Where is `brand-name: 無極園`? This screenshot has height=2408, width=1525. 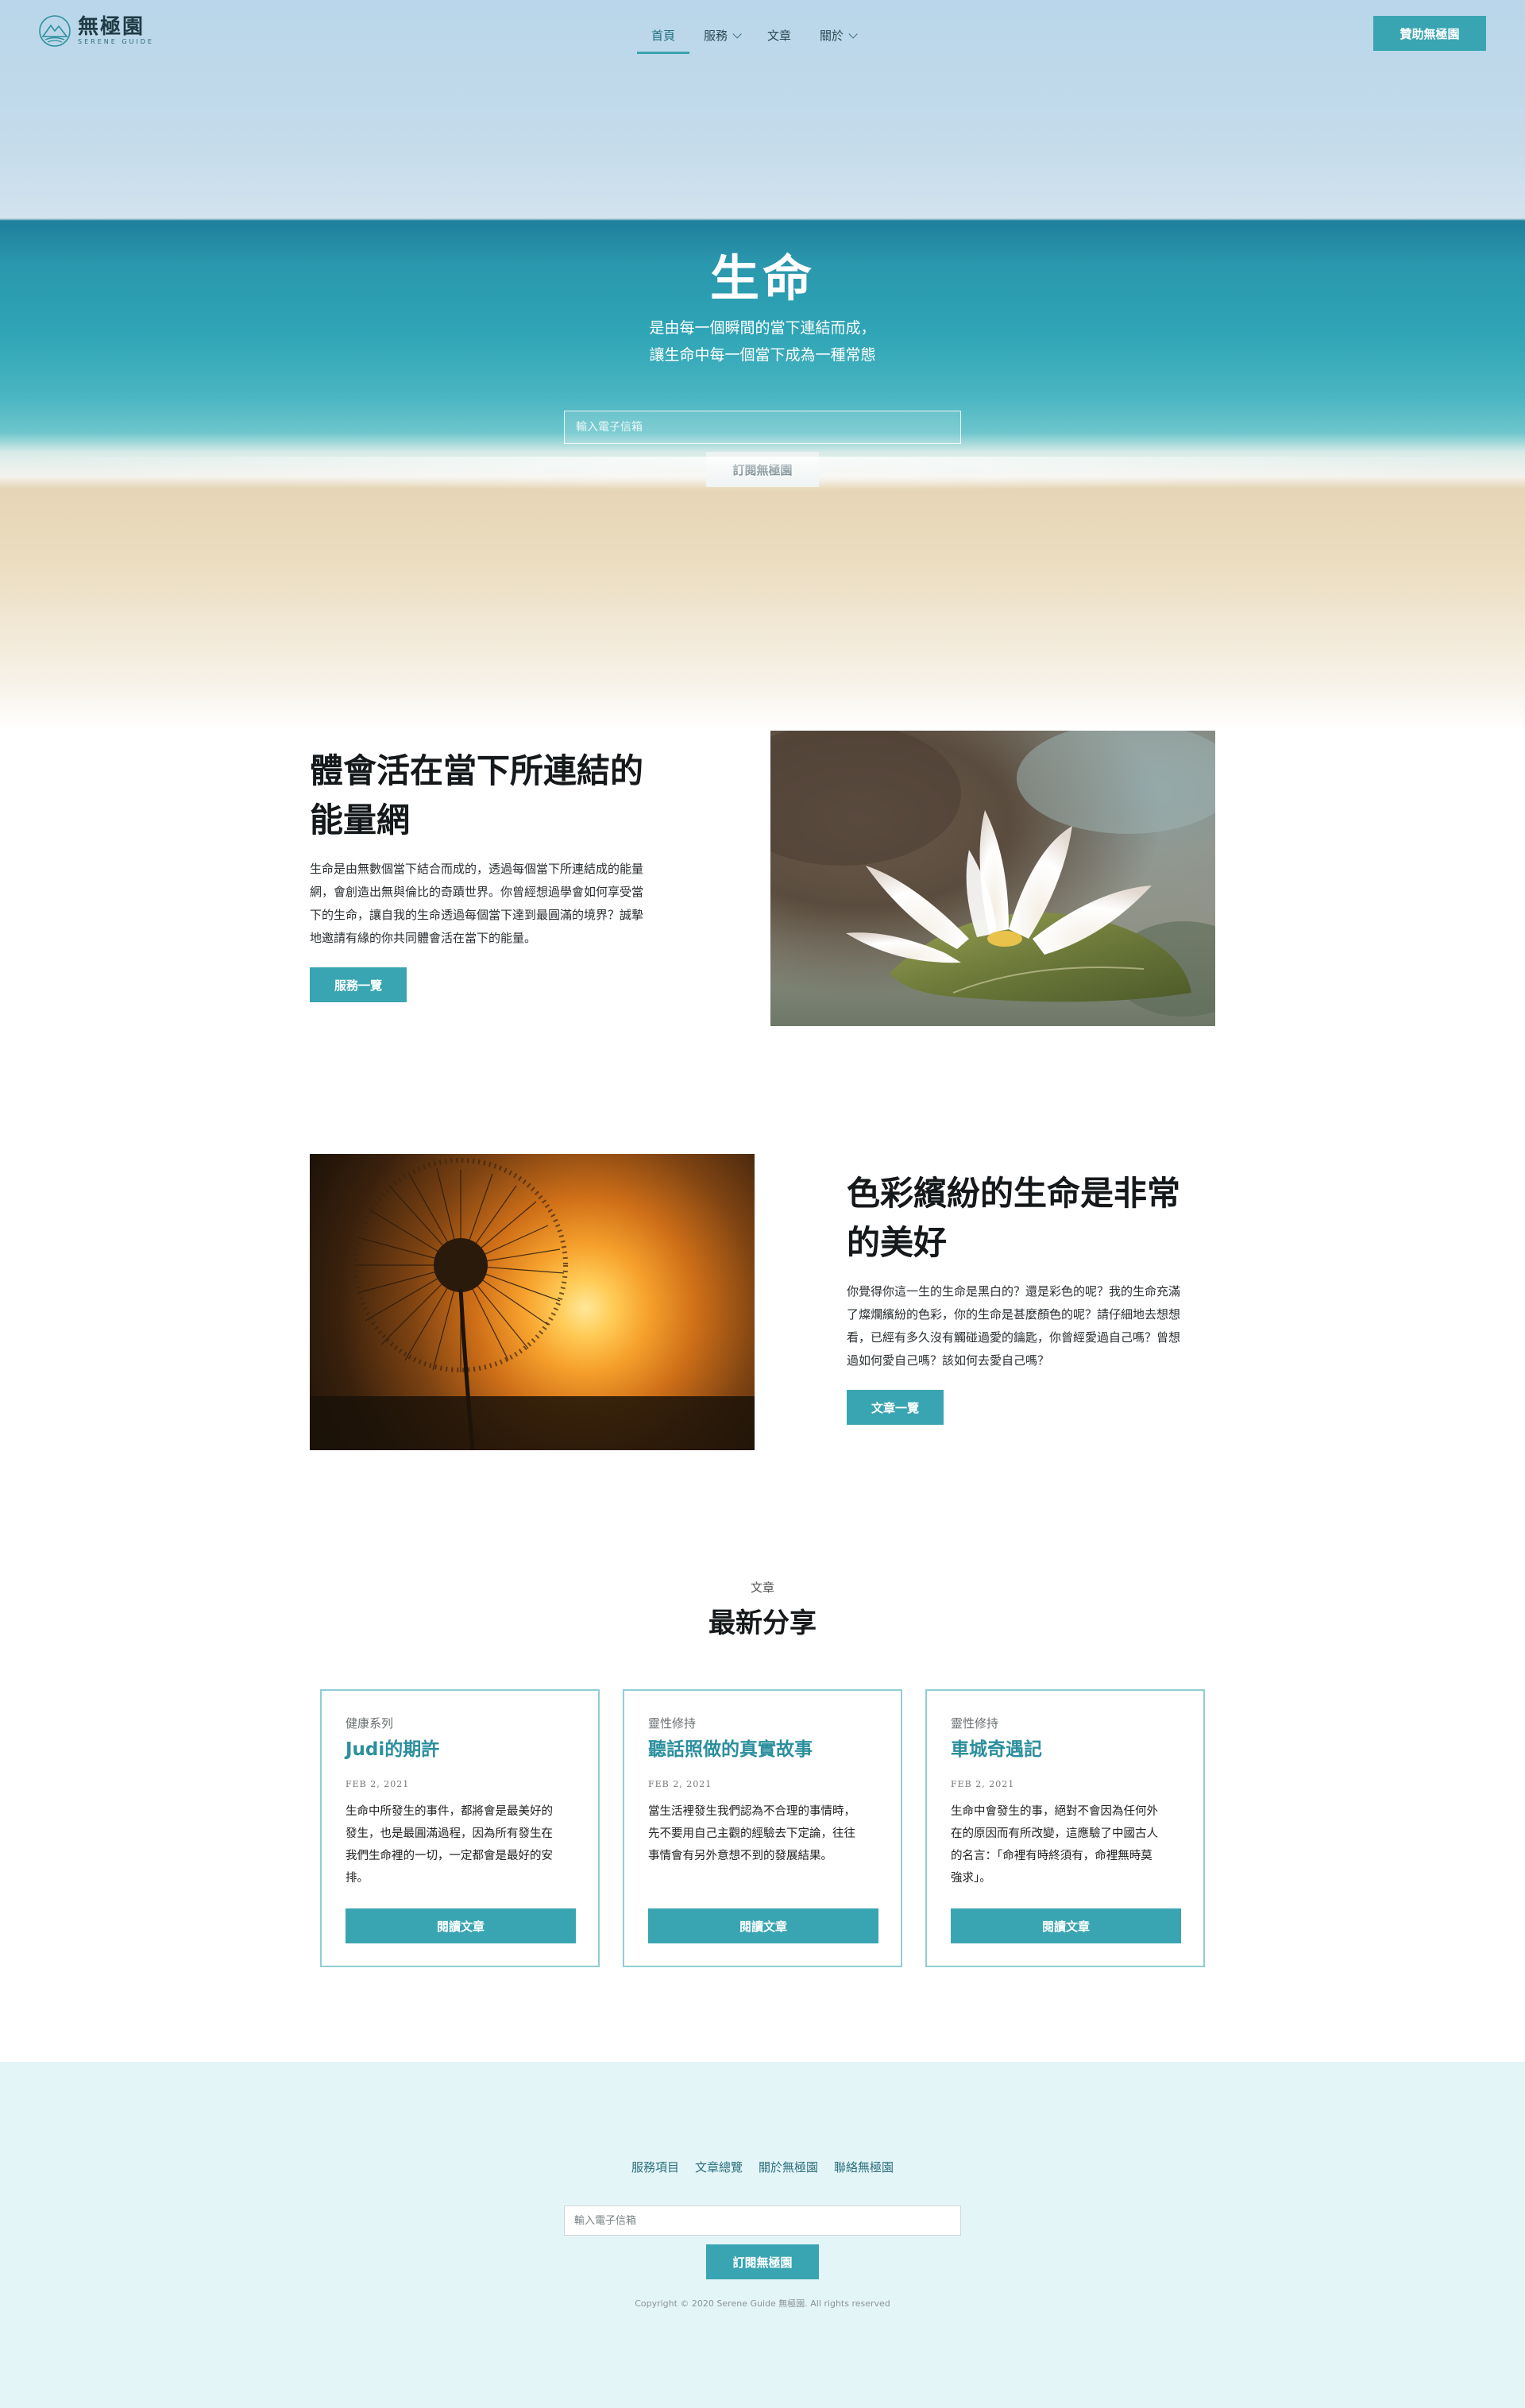 brand-name: 無極園 is located at coordinates (112, 27).